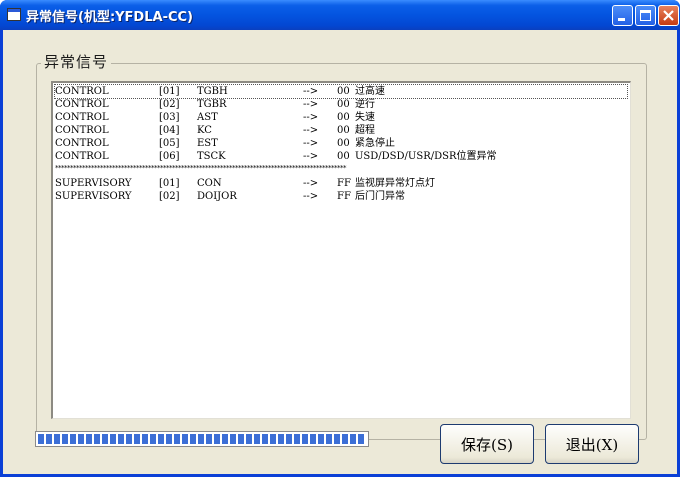 Image resolution: width=680 pixels, height=477 pixels. I want to click on progress-bar, so click(202, 439).